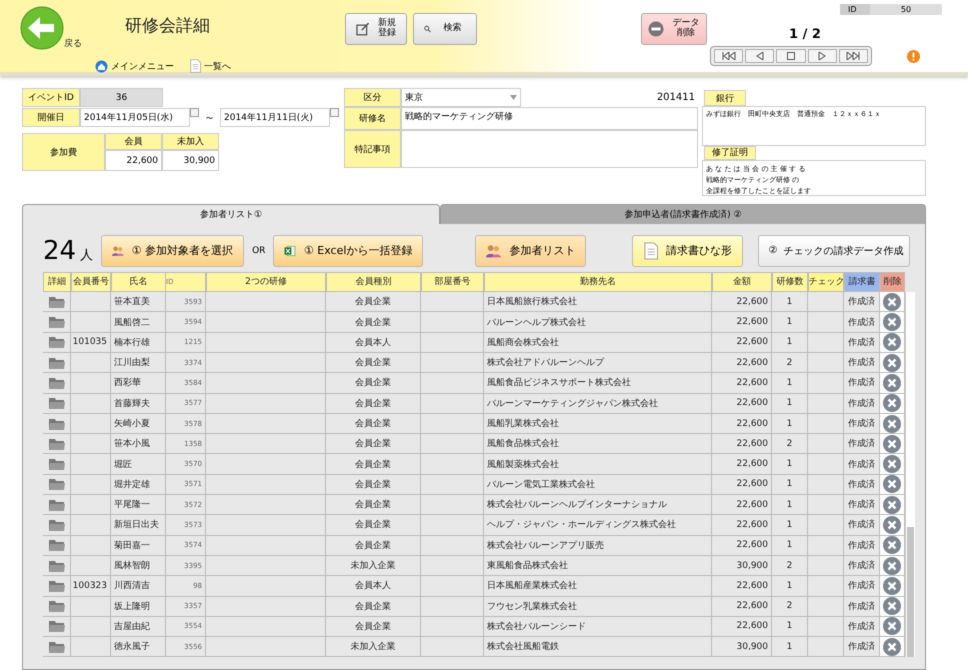  I want to click on nav-link: 一覧へ, so click(211, 66).